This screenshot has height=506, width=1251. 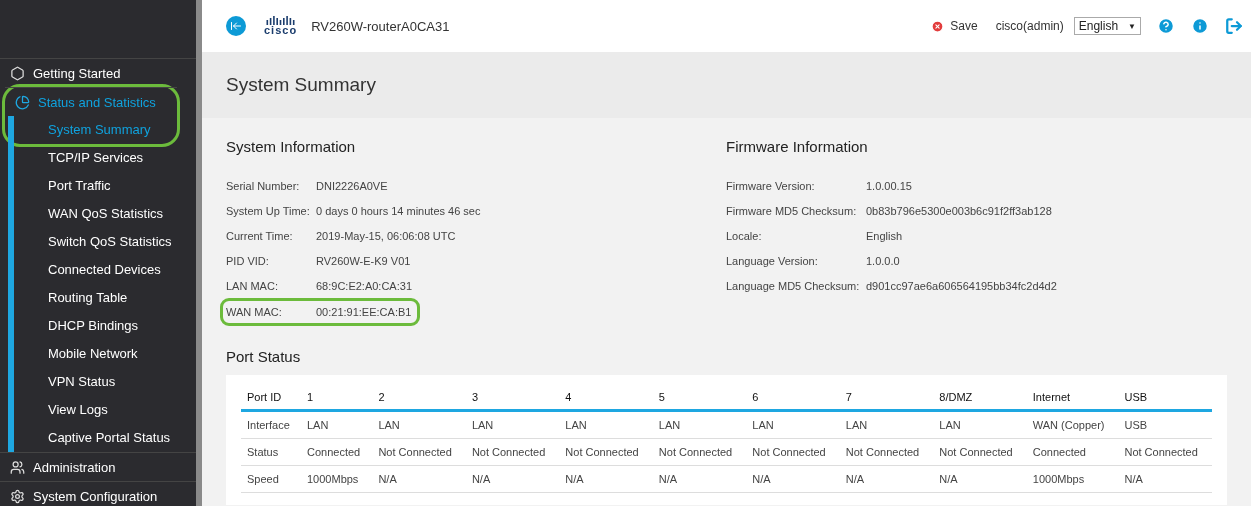 I want to click on info-value: 68:9C:E2:A0:CA:31, so click(x=364, y=285).